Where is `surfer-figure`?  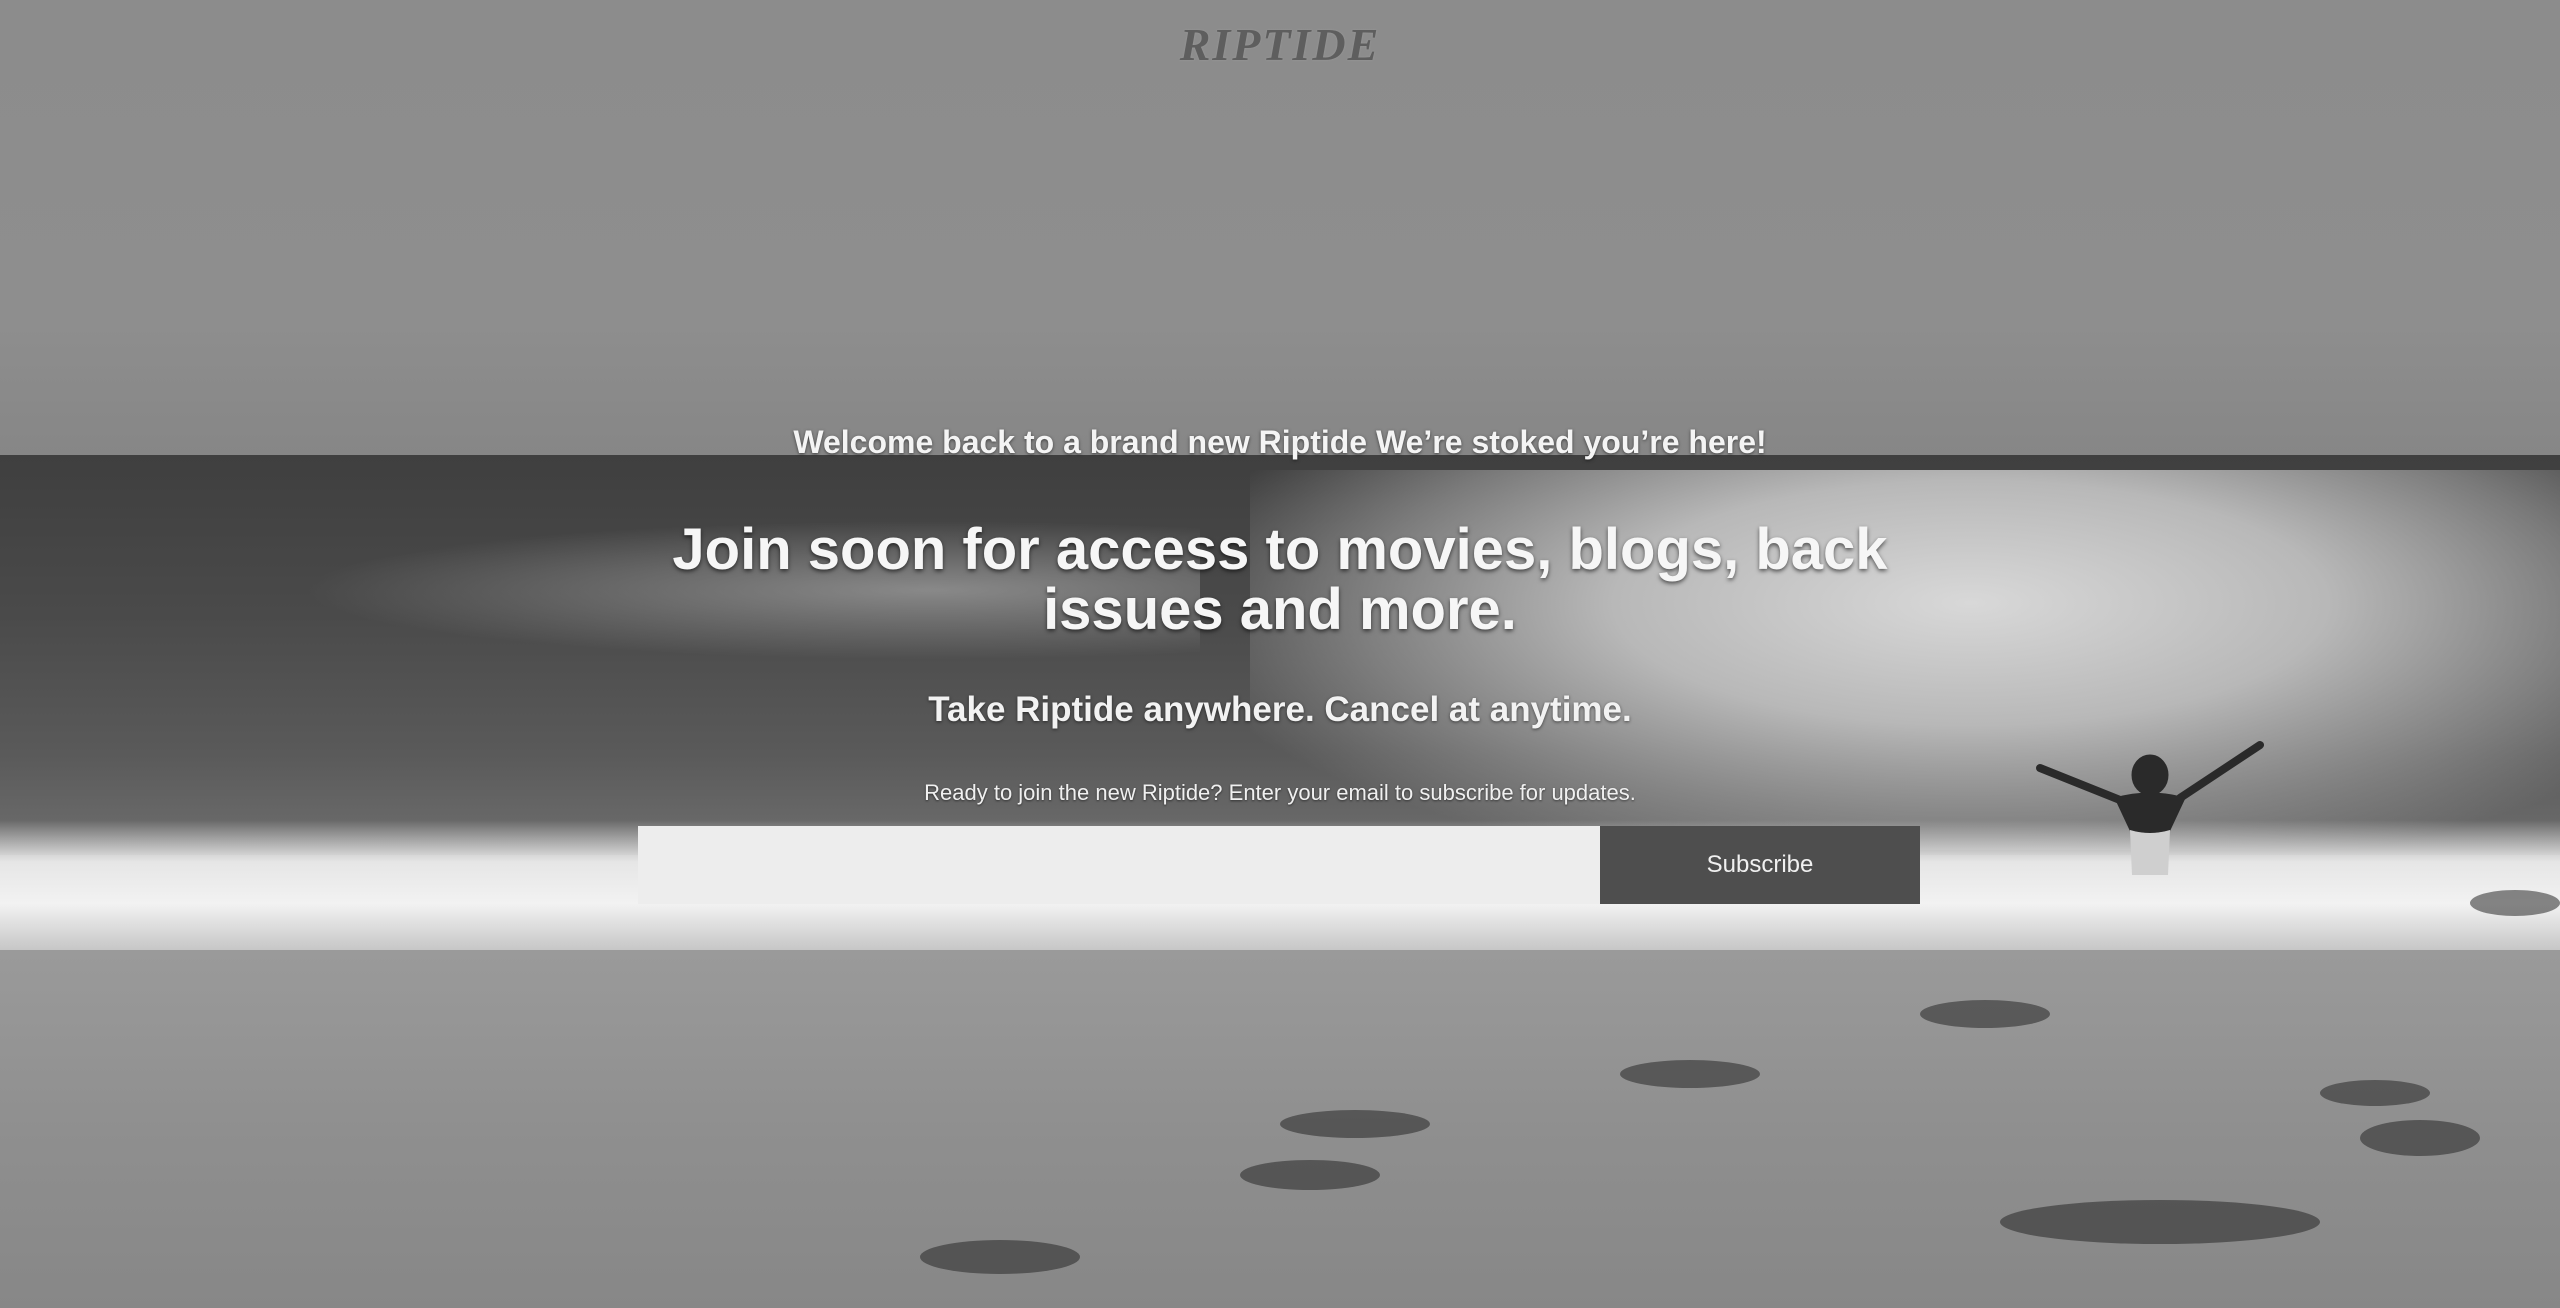
surfer-figure is located at coordinates (2150, 808).